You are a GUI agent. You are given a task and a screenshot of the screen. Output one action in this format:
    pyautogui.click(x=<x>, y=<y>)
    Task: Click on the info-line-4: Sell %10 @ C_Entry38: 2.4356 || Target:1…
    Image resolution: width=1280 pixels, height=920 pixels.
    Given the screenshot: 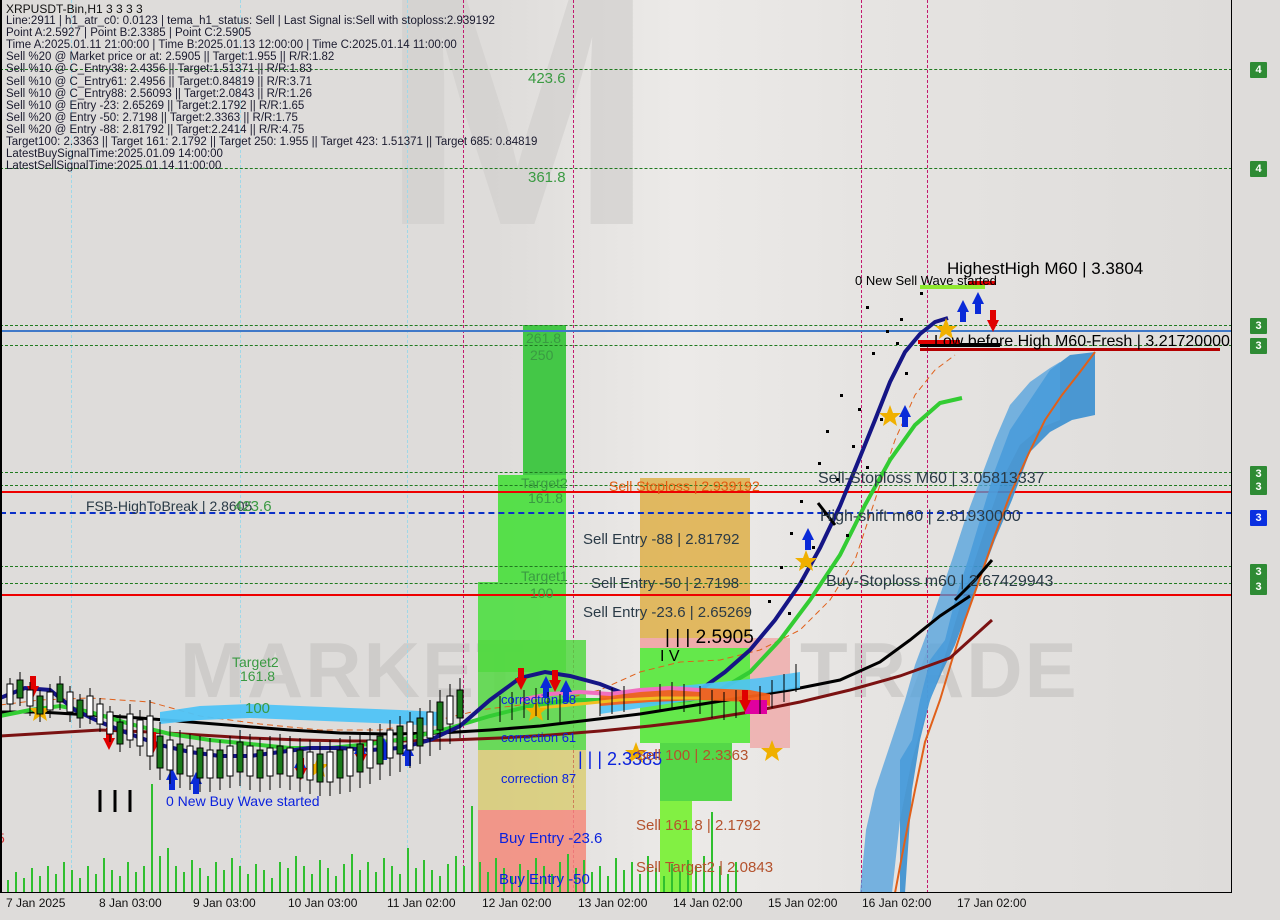 What is the action you would take?
    pyautogui.click(x=159, y=69)
    